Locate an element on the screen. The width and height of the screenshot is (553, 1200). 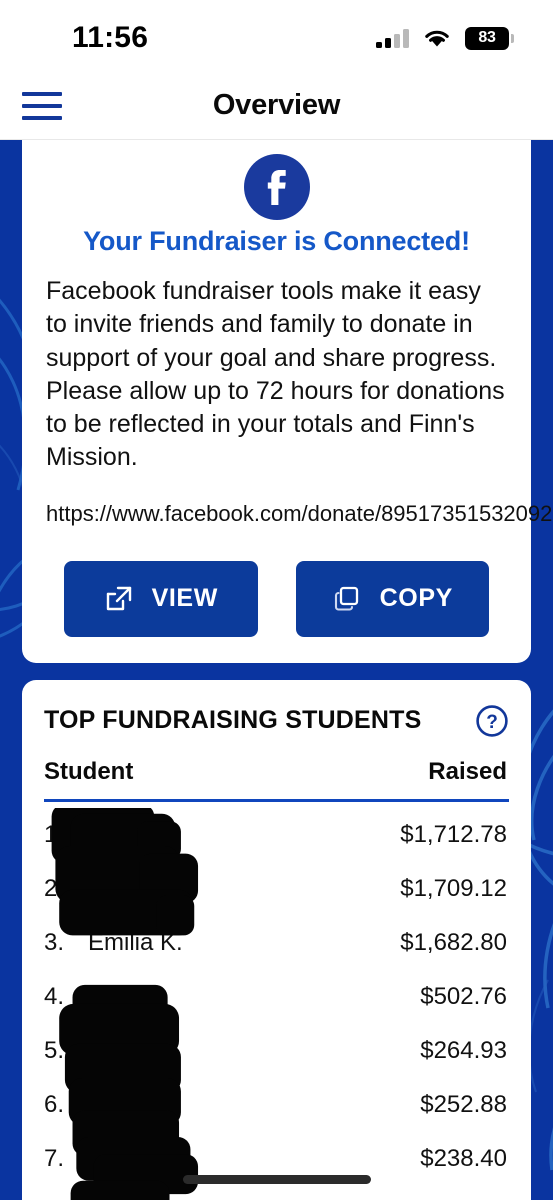
student-cell: 5. L is located at coordinates (72, 1051).